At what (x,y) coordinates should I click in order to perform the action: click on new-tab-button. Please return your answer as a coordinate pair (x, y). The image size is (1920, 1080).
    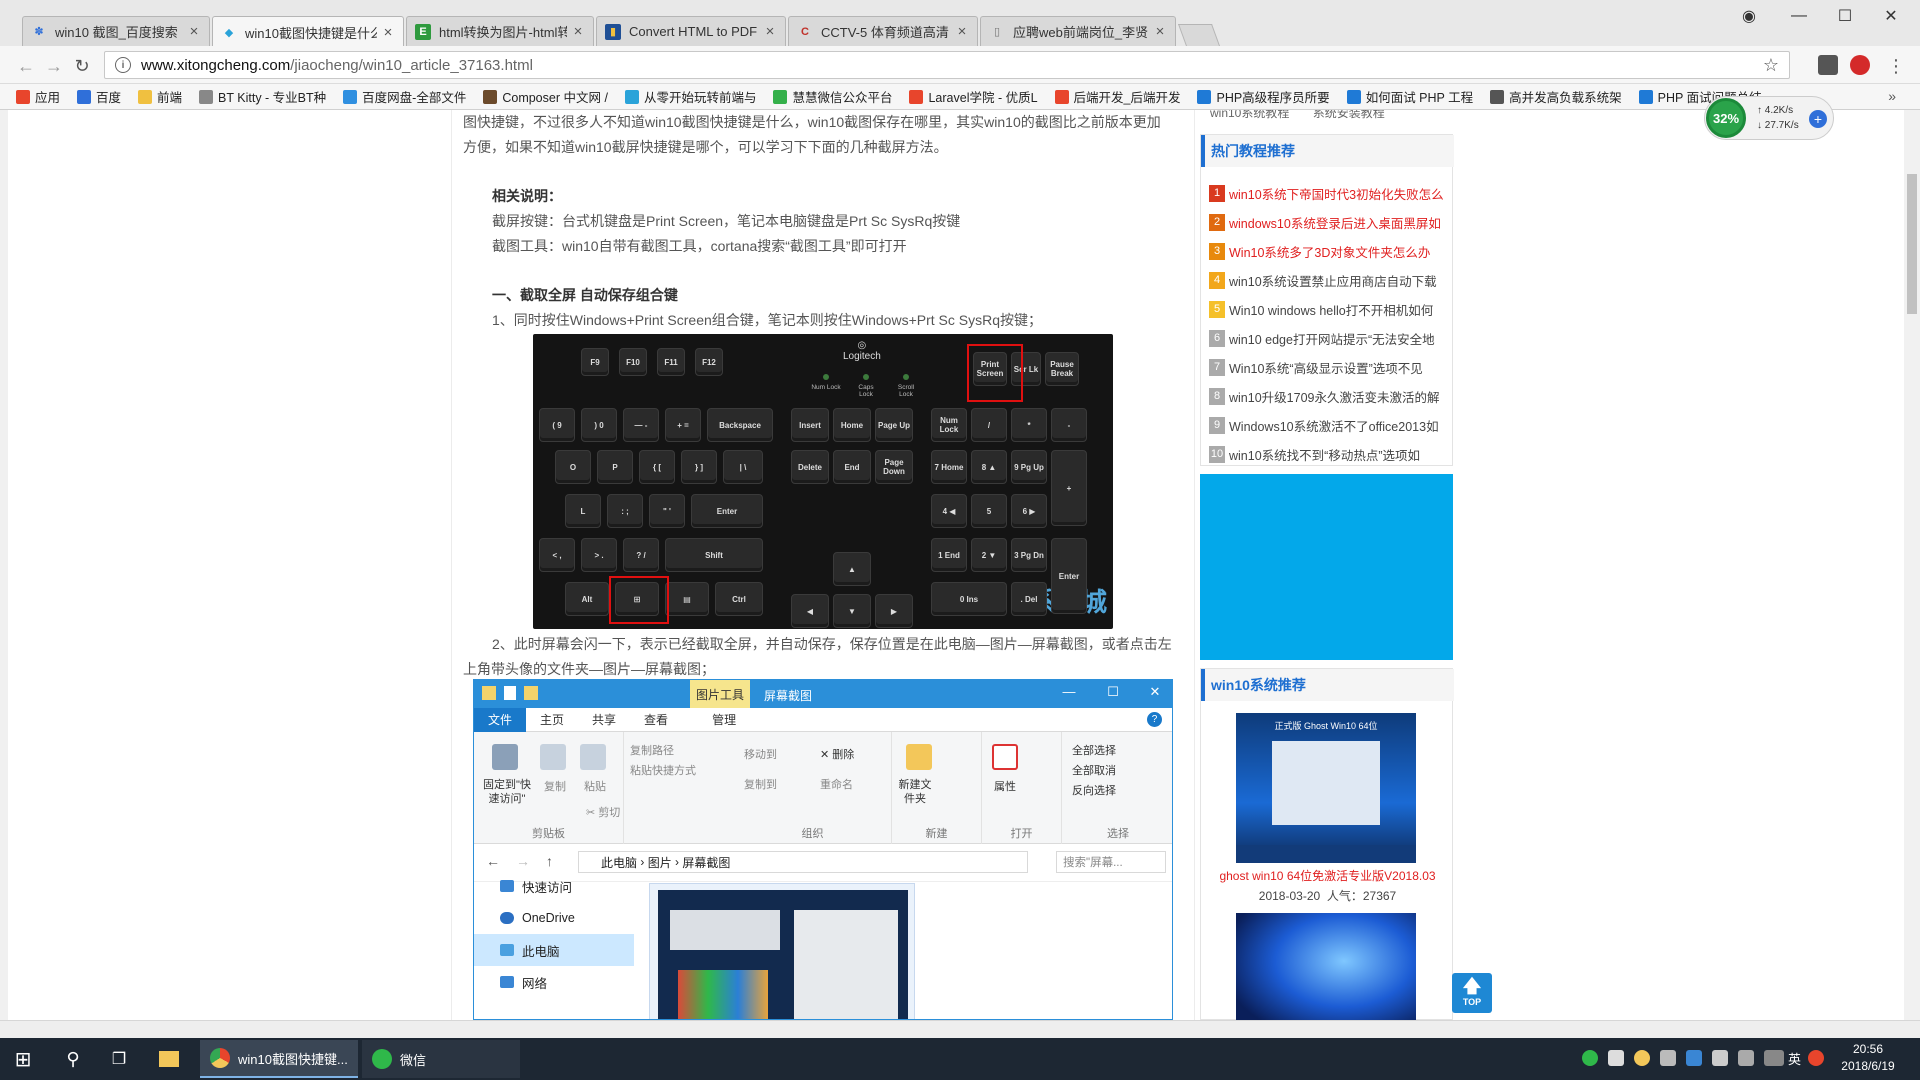
    Looking at the image, I should click on (1199, 35).